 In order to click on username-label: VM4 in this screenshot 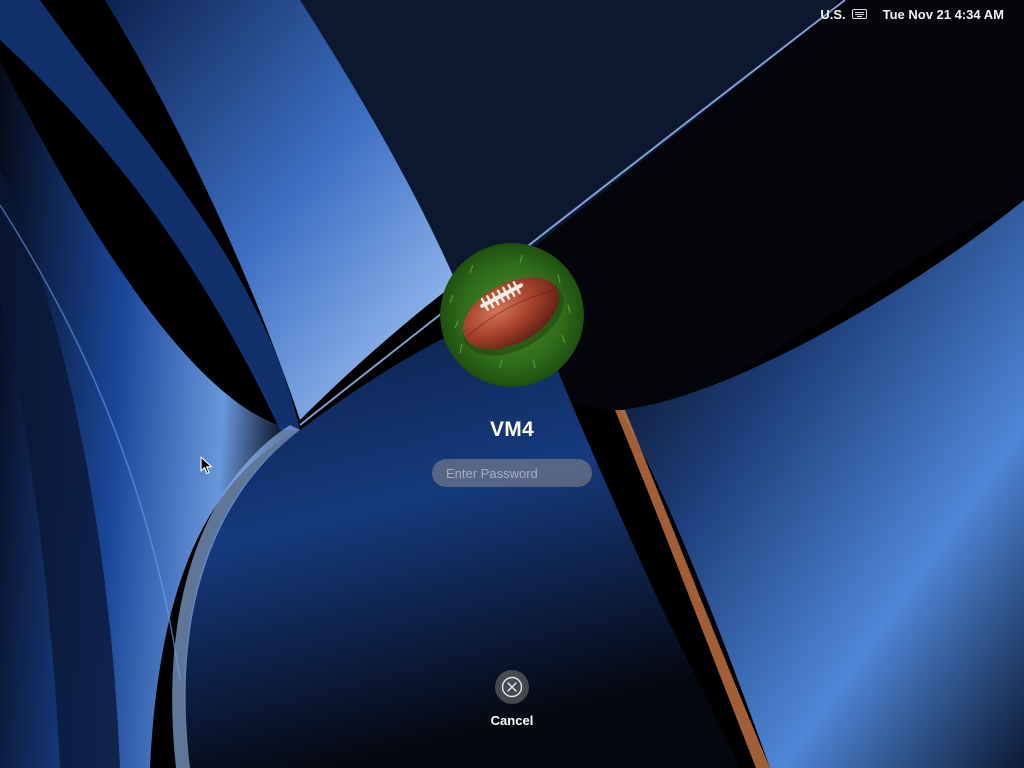, I will do `click(512, 429)`.